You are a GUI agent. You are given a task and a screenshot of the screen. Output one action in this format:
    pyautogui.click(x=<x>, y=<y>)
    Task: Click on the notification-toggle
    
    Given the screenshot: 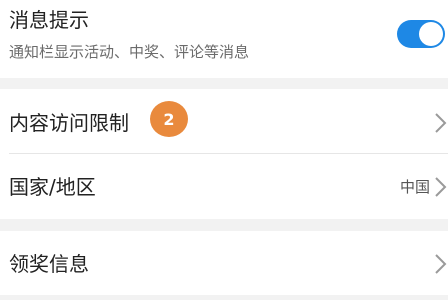 What is the action you would take?
    pyautogui.click(x=421, y=34)
    